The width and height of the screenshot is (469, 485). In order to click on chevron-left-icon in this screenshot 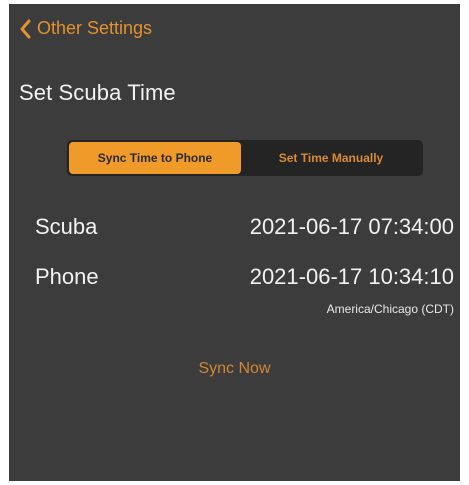, I will do `click(25, 29)`.